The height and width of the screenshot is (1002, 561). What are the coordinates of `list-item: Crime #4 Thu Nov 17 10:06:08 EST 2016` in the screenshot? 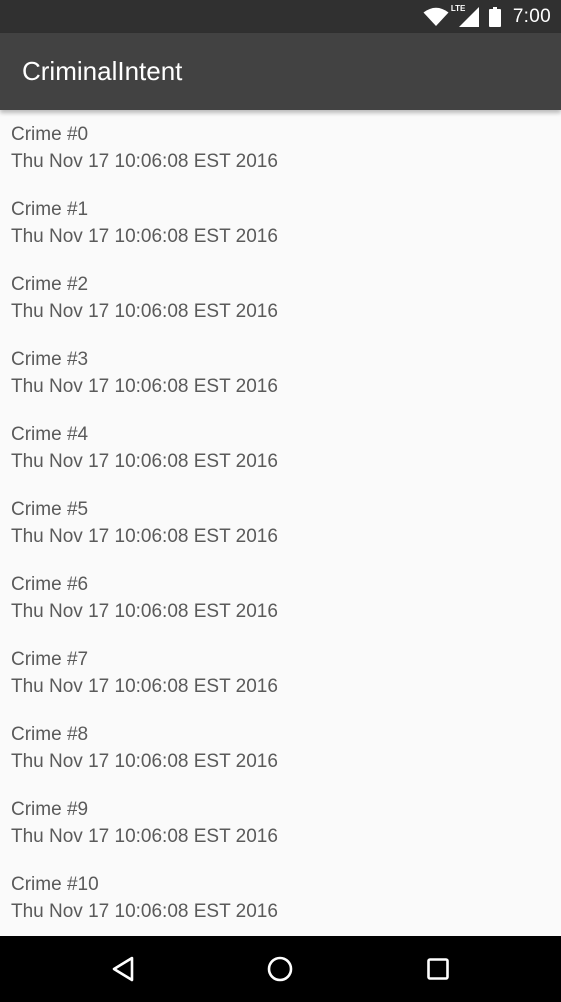 It's located at (280, 447).